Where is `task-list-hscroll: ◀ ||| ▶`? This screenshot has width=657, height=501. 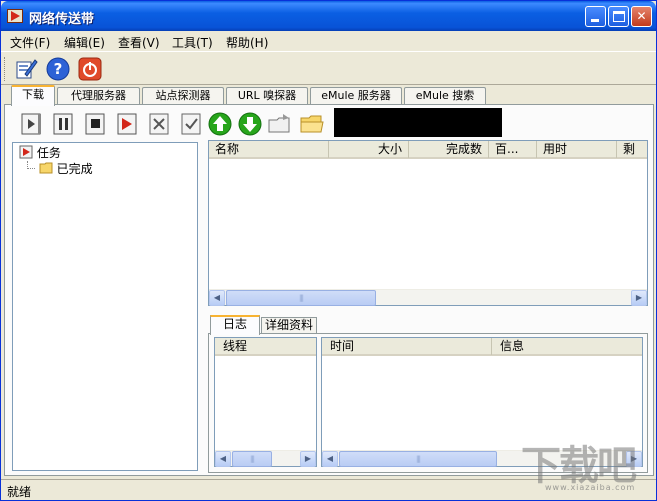
task-list-hscroll: ◀ ||| ▶ is located at coordinates (428, 297).